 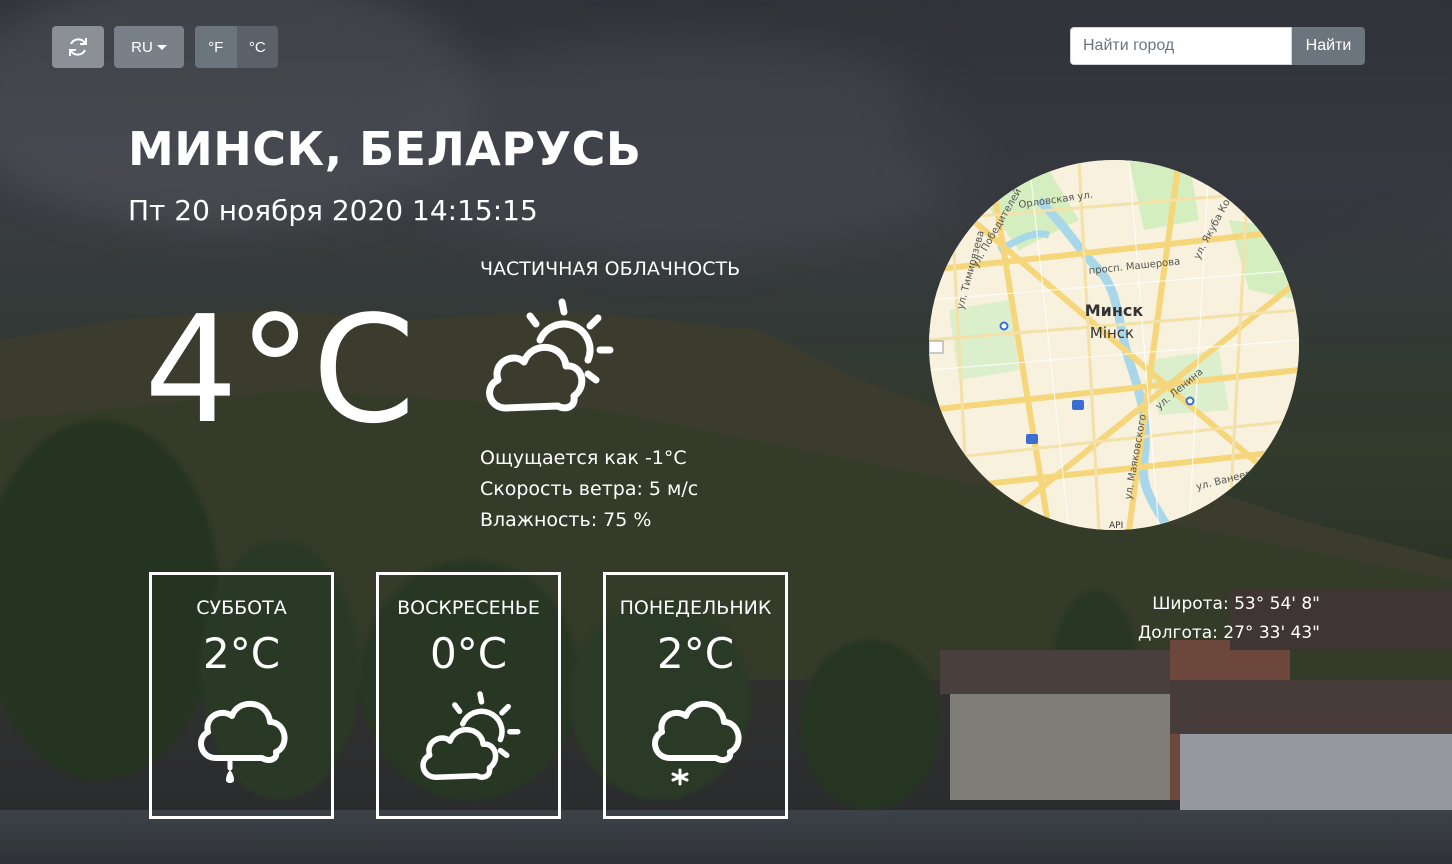 What do you see at coordinates (696, 743) in the screenshot?
I see `cloud-snow-icon` at bounding box center [696, 743].